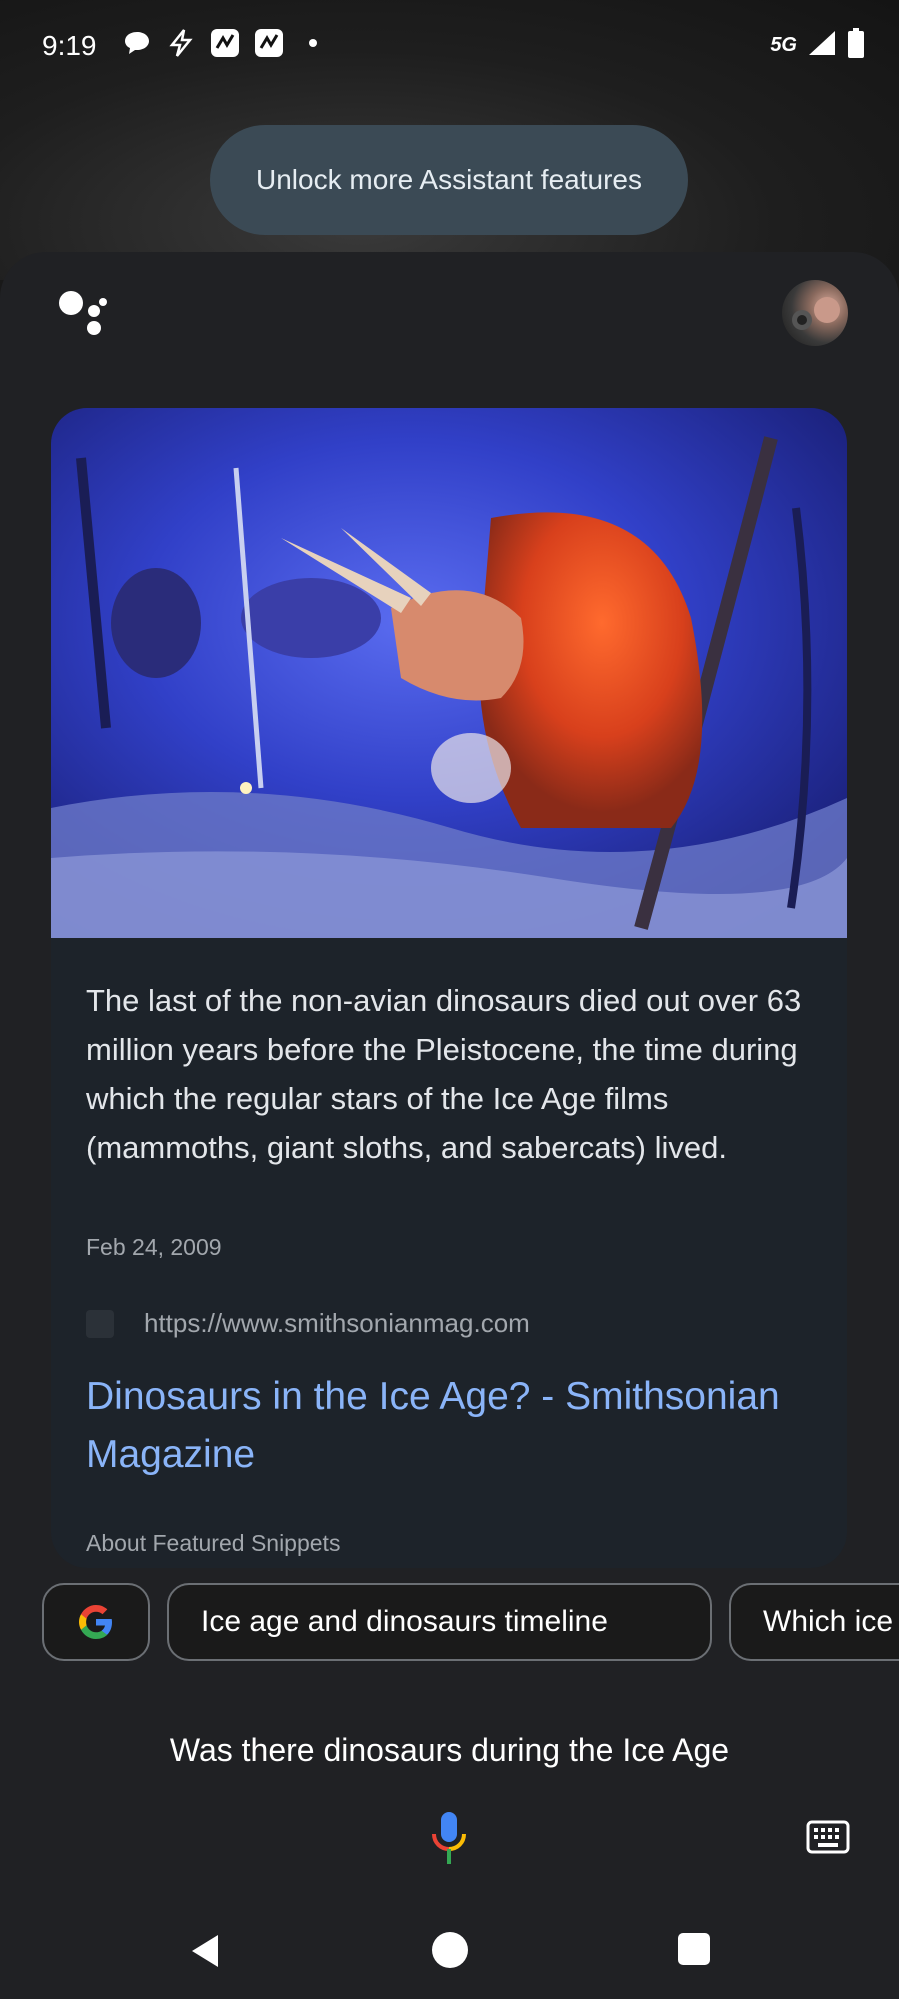 This screenshot has height=1999, width=899. I want to click on flash-icon, so click(181, 43).